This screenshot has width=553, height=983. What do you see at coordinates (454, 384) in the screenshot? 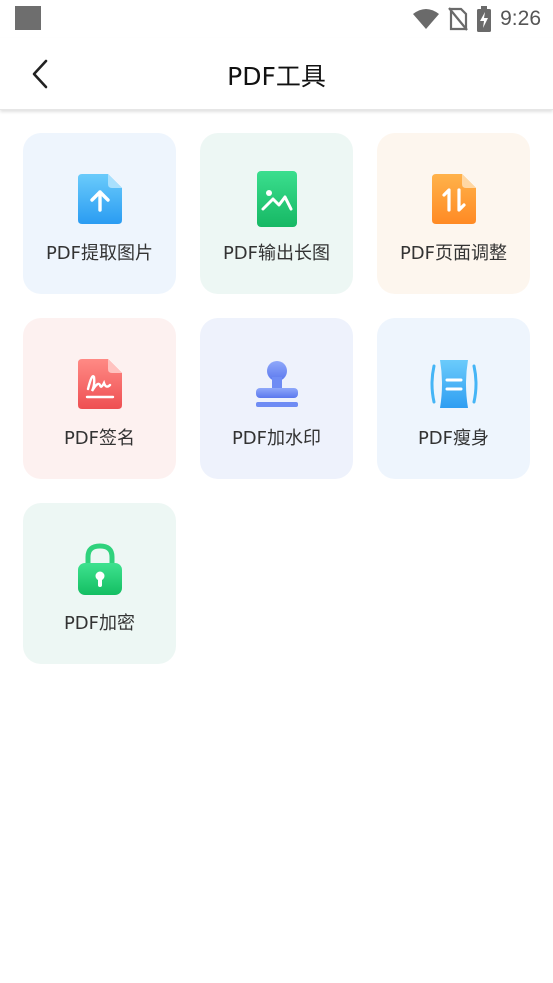
I see `pdf-compress-icon` at bounding box center [454, 384].